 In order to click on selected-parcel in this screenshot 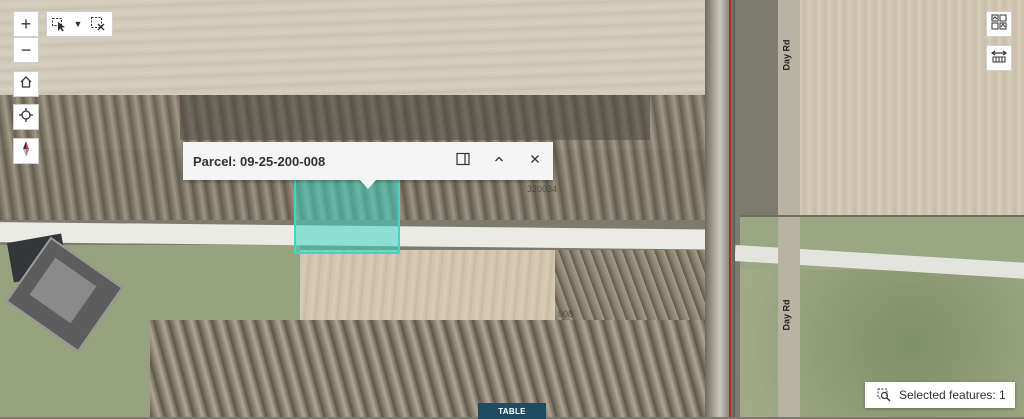, I will do `click(347, 216)`.